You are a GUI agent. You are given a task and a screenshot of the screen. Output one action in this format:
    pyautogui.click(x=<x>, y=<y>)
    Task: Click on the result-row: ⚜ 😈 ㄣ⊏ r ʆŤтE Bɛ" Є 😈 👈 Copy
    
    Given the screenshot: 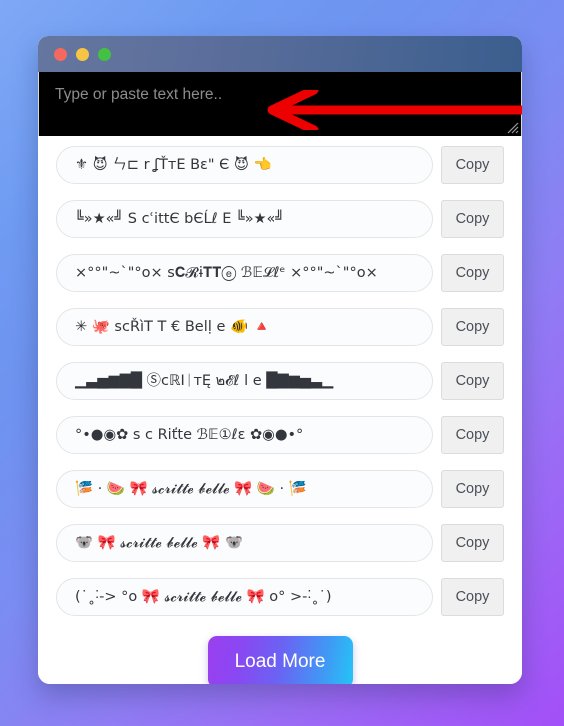 What is the action you would take?
    pyautogui.click(x=280, y=165)
    